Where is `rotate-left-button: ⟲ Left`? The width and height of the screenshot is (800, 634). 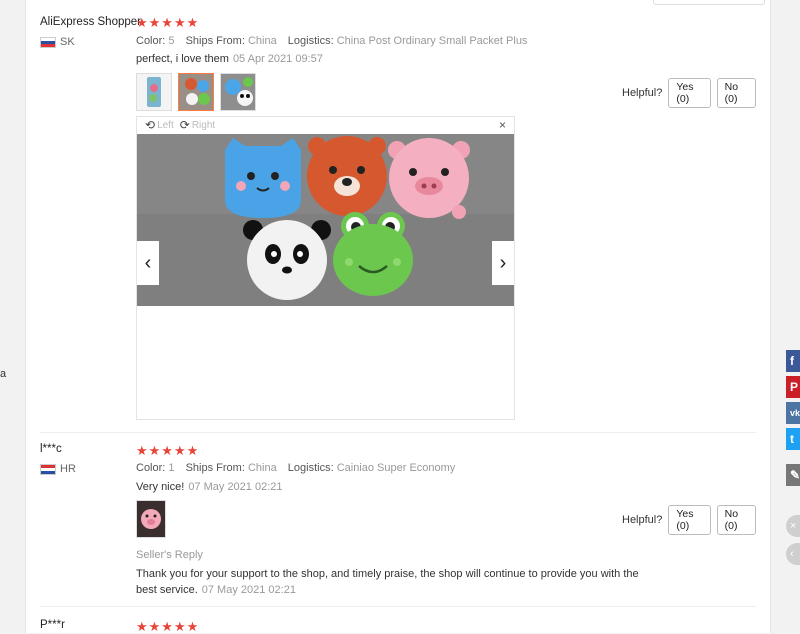
rotate-left-button: ⟲ Left is located at coordinates (159, 125).